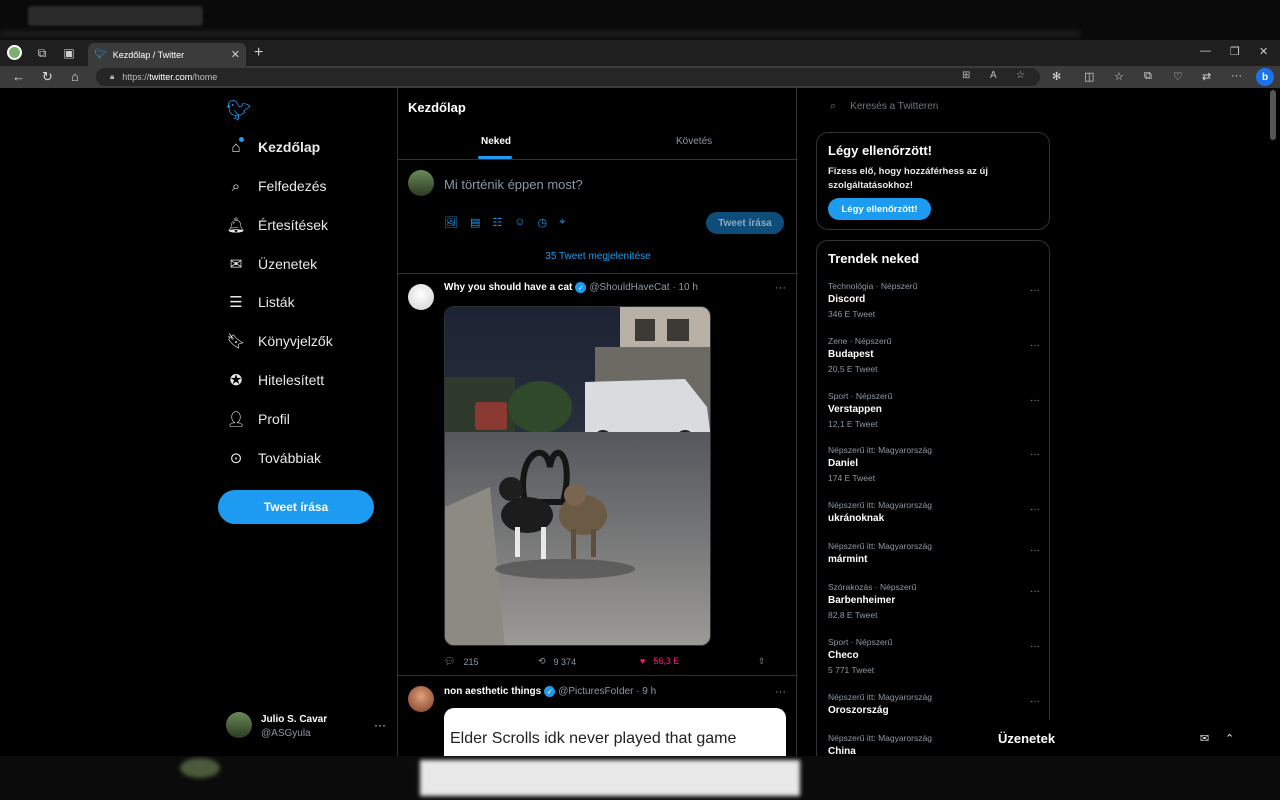 The image size is (1280, 800). What do you see at coordinates (1235, 51) in the screenshot?
I see `maximize-icon: ❐` at bounding box center [1235, 51].